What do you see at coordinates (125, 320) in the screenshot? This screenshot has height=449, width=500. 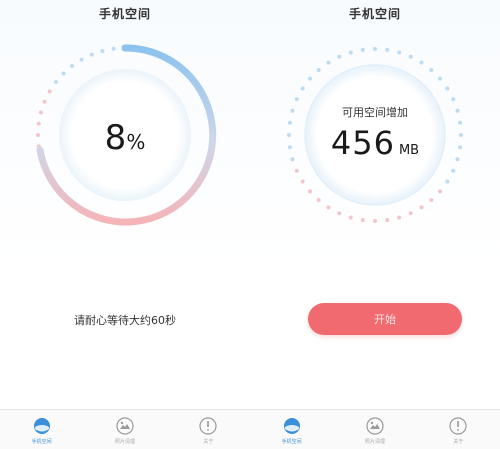 I see `wait-message: 请耐心等待大约60秒` at bounding box center [125, 320].